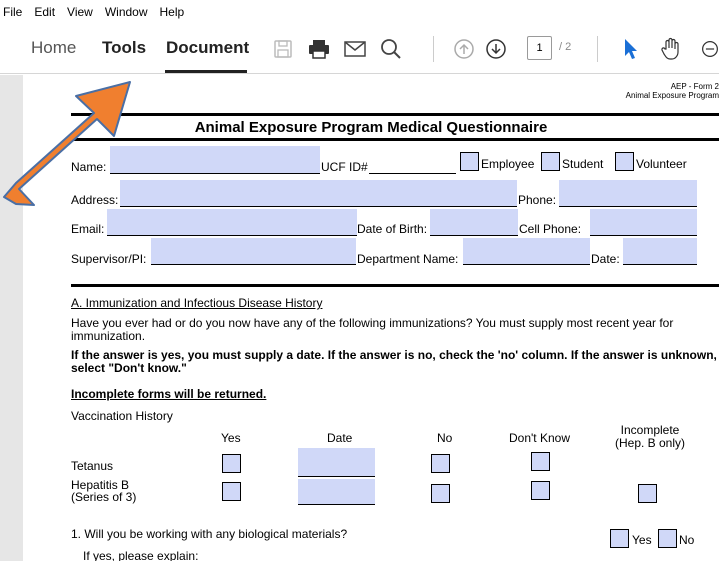  What do you see at coordinates (92, 466) in the screenshot?
I see `row-tetanus: Tetanus` at bounding box center [92, 466].